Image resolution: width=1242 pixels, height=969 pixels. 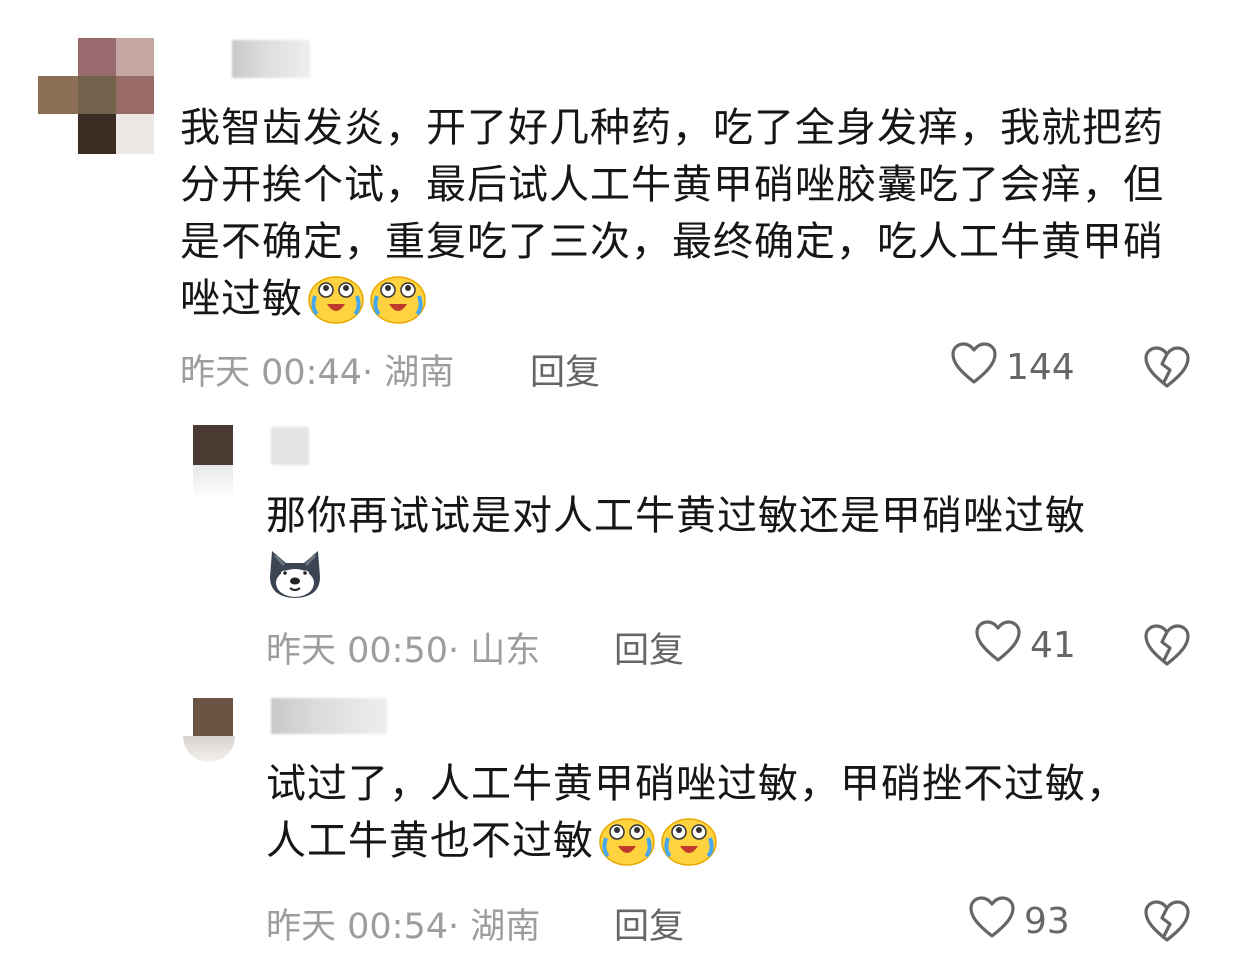 What do you see at coordinates (317, 373) in the screenshot?
I see `time-location: 昨天 00:44· 湖南` at bounding box center [317, 373].